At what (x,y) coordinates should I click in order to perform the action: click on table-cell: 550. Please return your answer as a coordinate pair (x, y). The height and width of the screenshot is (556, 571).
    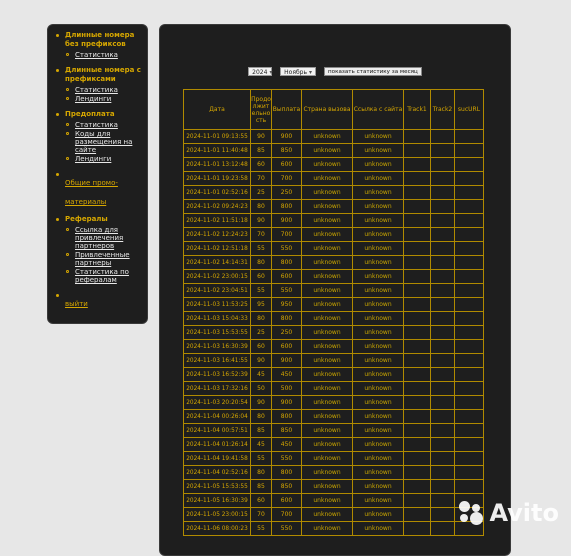
    Looking at the image, I should click on (286, 528).